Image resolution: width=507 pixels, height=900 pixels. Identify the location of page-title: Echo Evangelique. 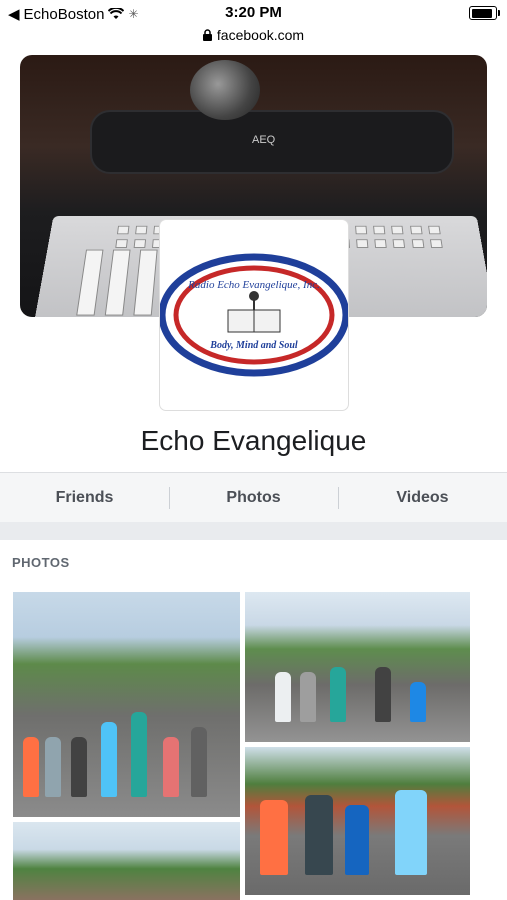
(253, 441).